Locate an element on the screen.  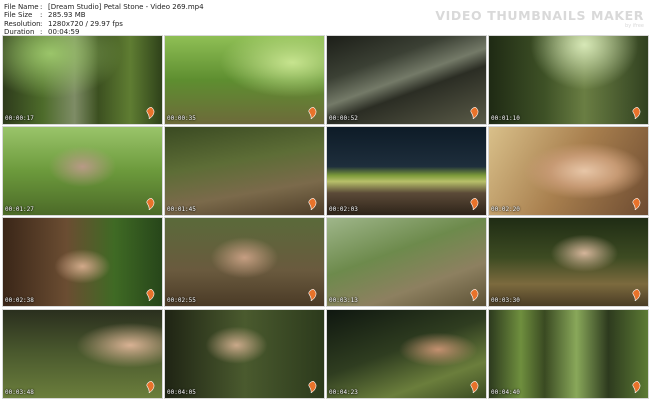
thumbnail-timestamp: 00:03:13 is located at coordinates (343, 300).